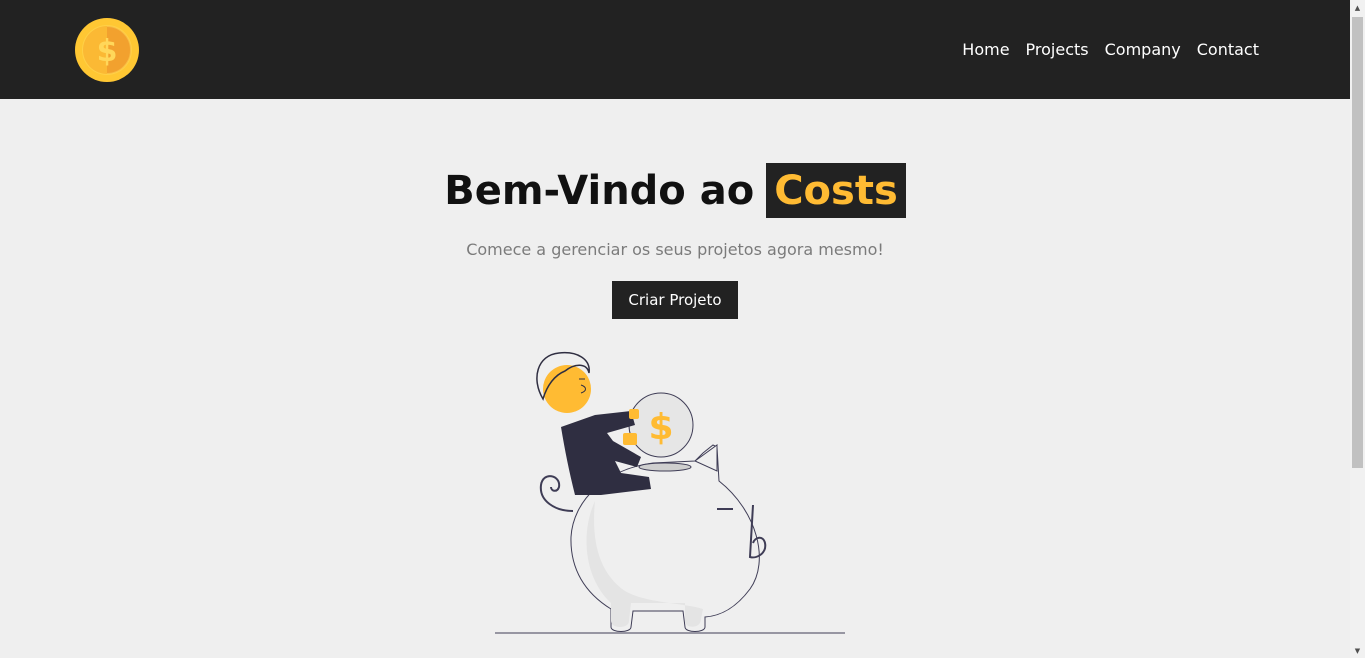 The width and height of the screenshot is (1365, 658). What do you see at coordinates (1228, 49) in the screenshot?
I see `nav-link-contact: Contact` at bounding box center [1228, 49].